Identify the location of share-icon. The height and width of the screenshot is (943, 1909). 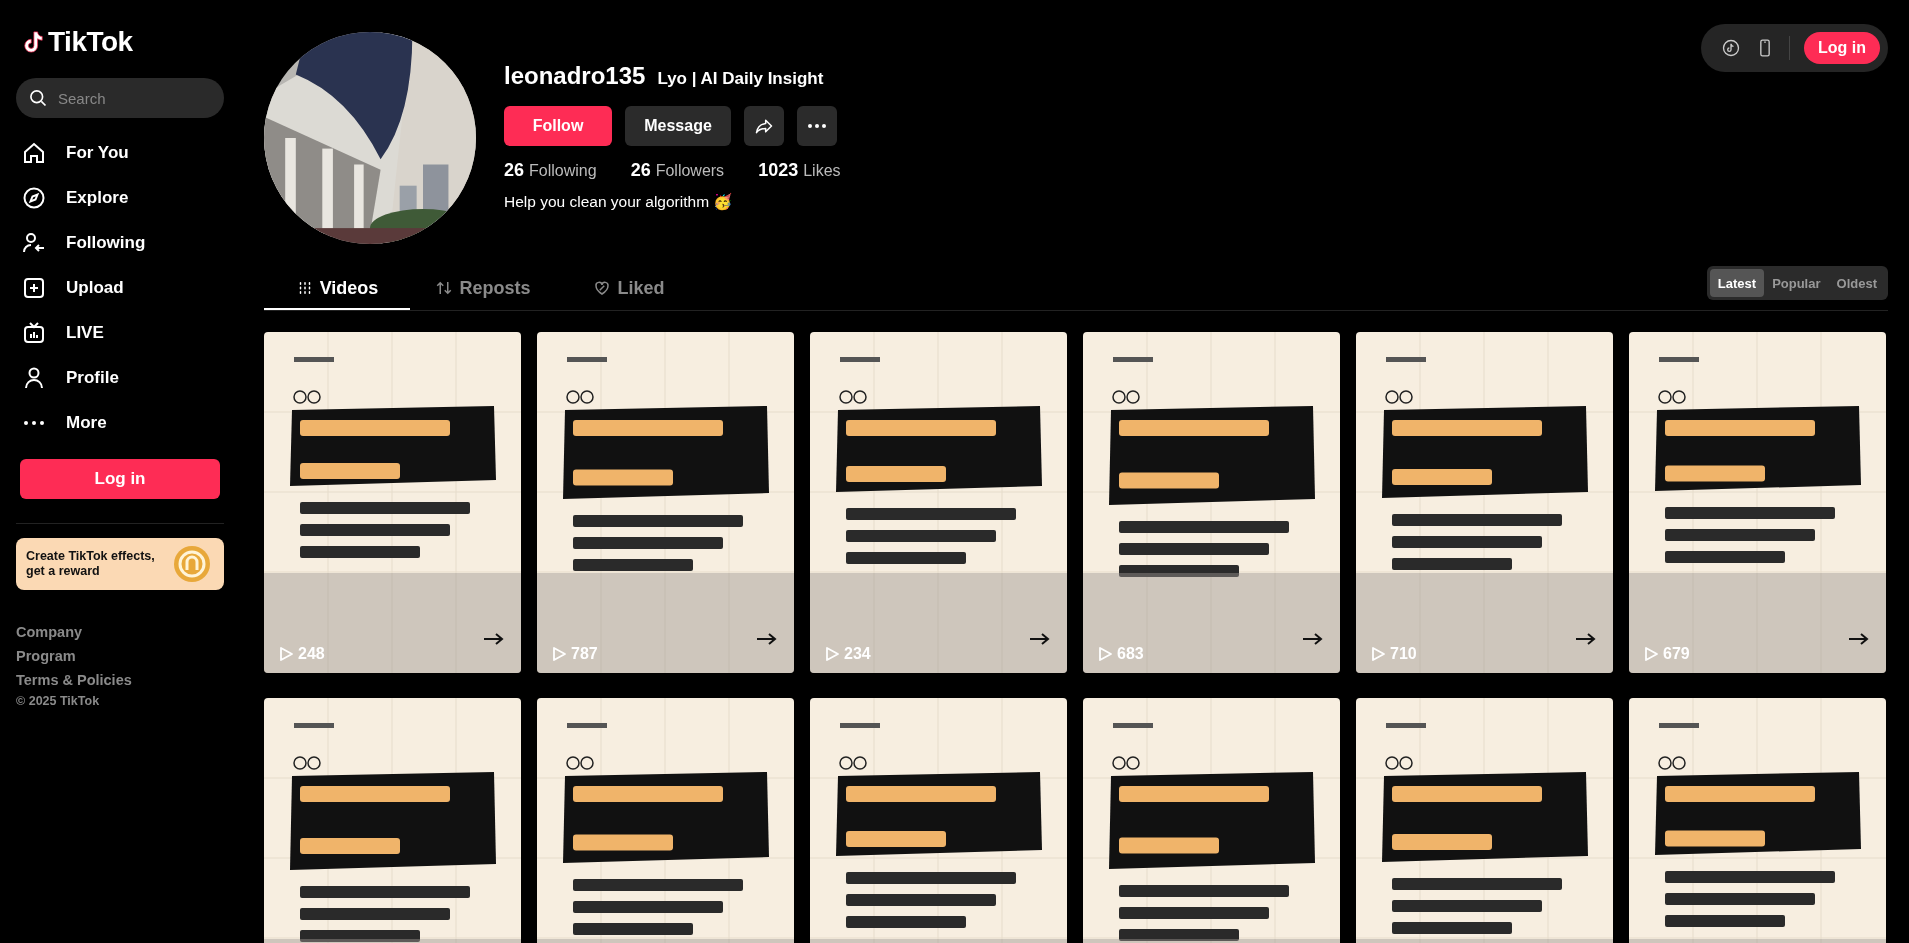
(764, 126).